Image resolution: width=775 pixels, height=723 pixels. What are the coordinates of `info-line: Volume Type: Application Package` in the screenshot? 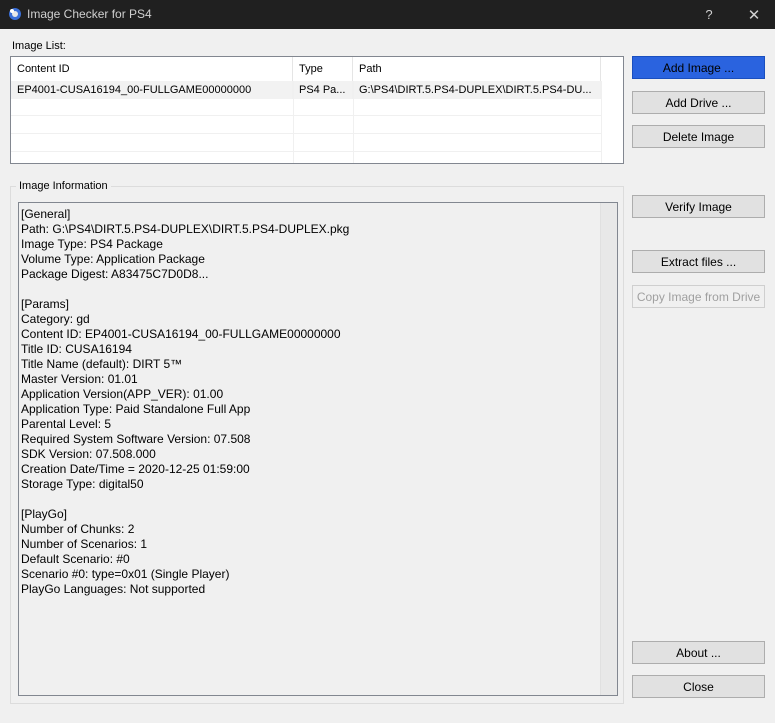 It's located at (113, 259).